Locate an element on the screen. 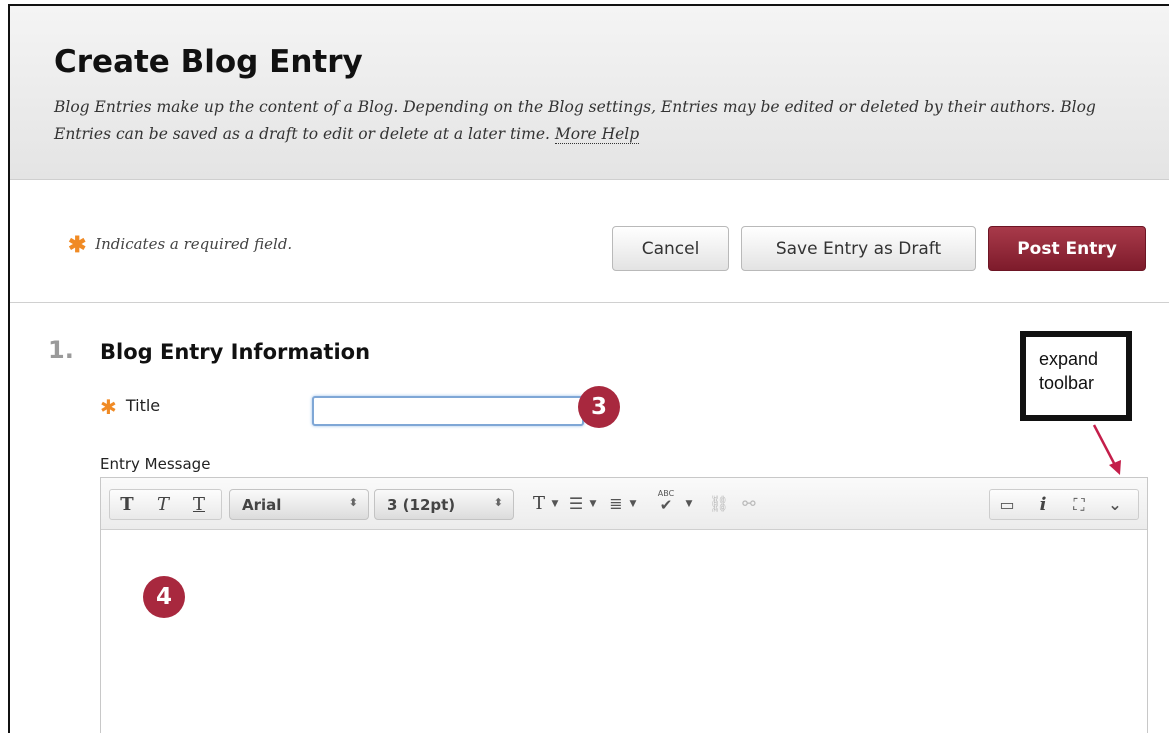  font-size-select: 3 (12pt) ⬍ is located at coordinates (444, 504).